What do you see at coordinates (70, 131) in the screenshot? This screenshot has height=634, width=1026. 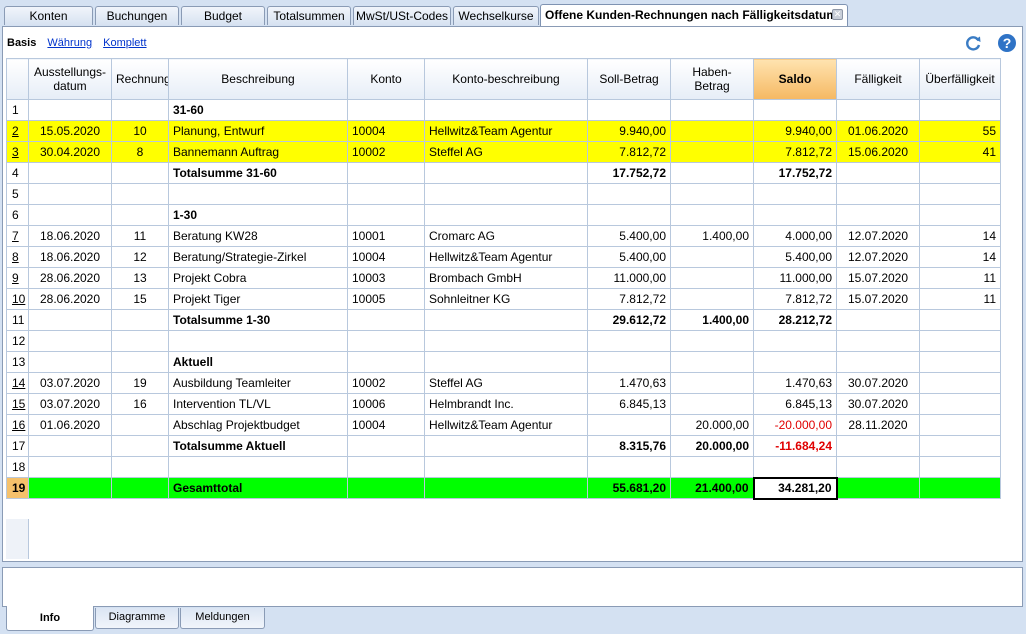 I see `date-cell: 15.05.2020` at bounding box center [70, 131].